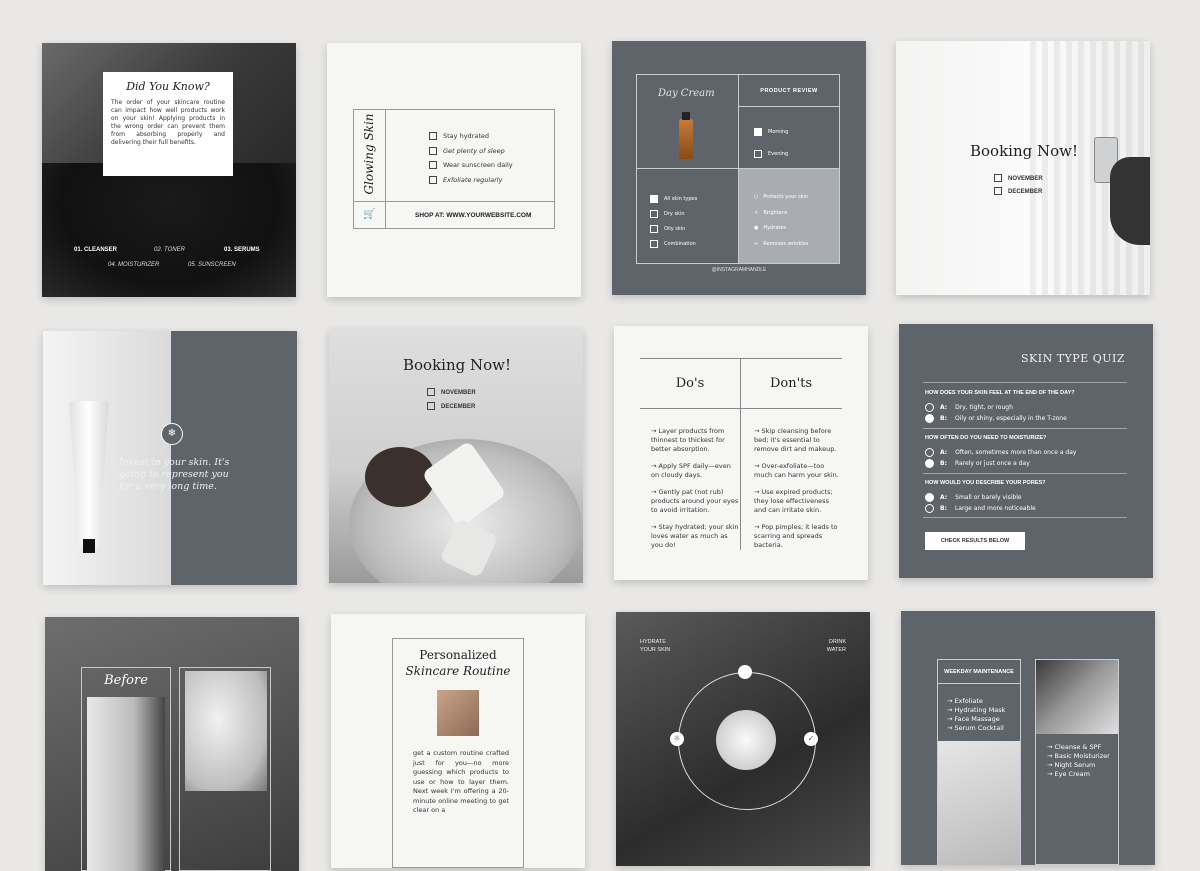  Describe the element at coordinates (741, 358) in the screenshot. I see `top-rule` at that location.